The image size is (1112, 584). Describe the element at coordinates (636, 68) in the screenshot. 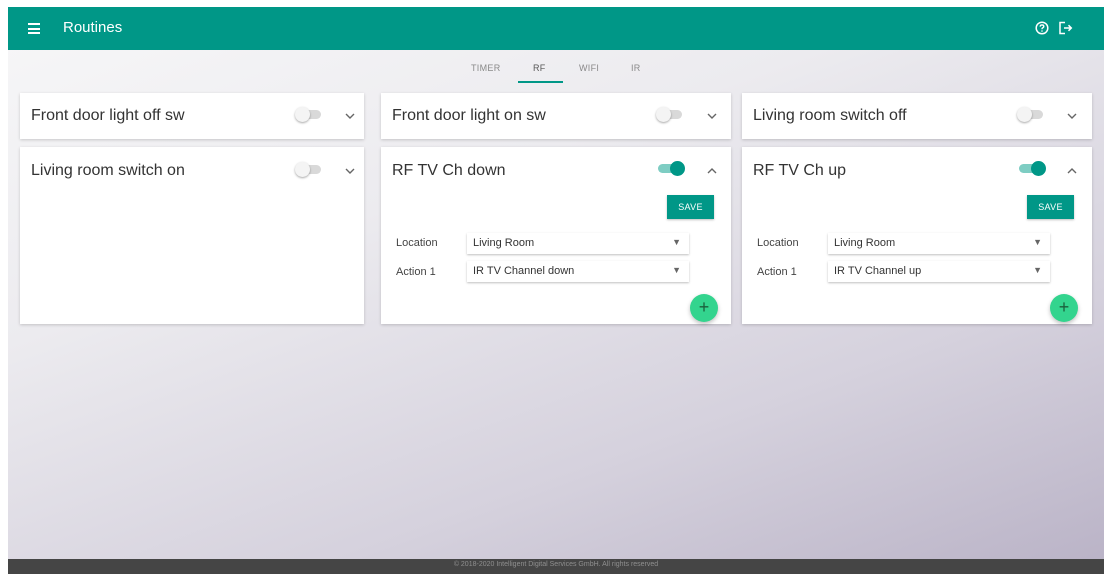

I see `tab-ir: IR` at that location.